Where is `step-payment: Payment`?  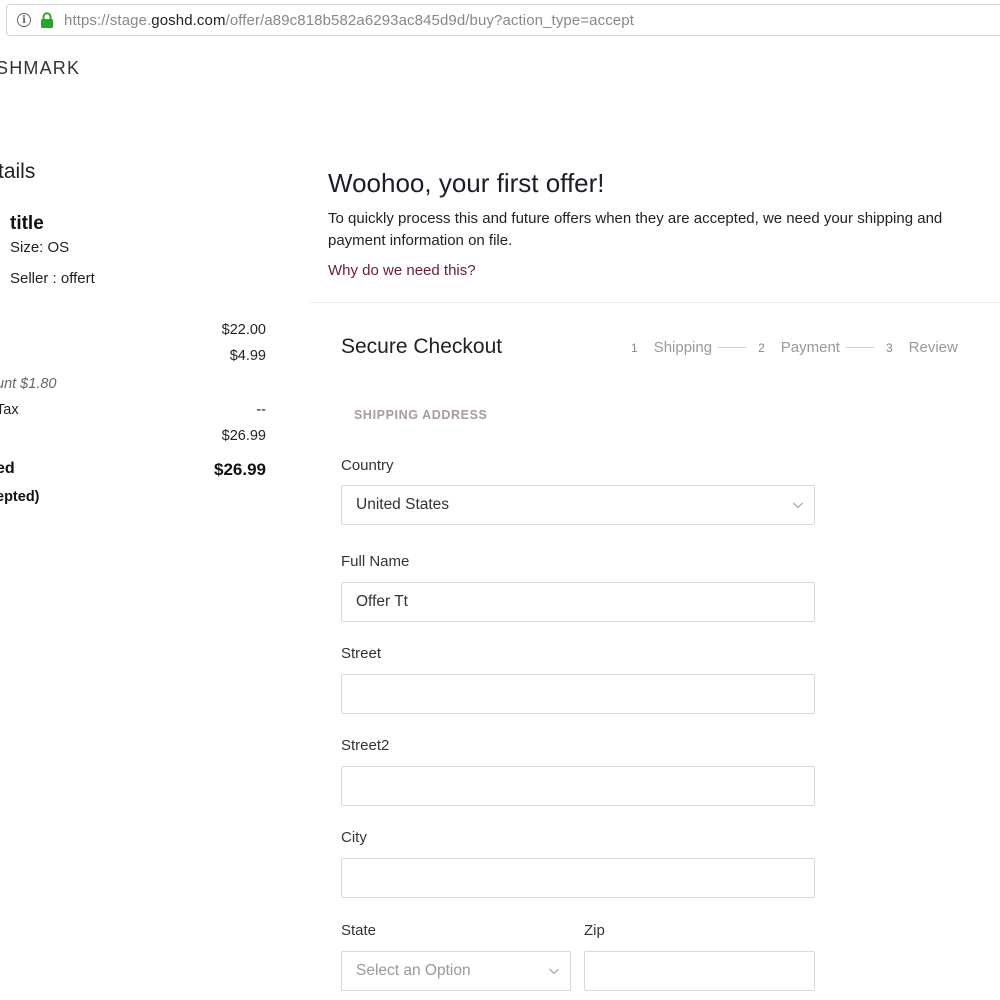
step-payment: Payment is located at coordinates (810, 347).